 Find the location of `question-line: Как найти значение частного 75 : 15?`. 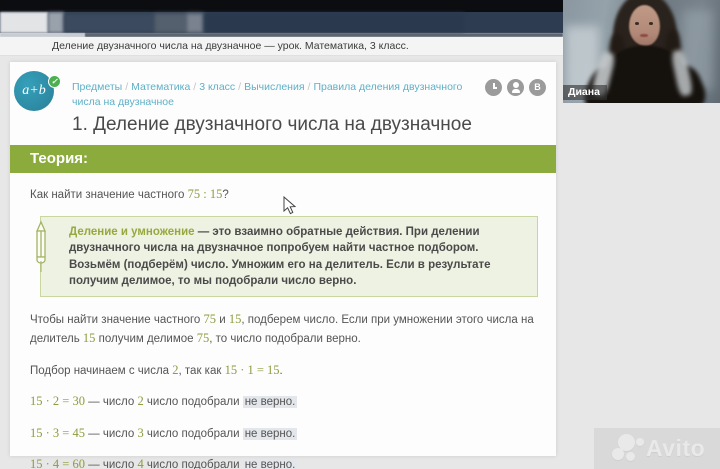

question-line: Как найти значение частного 75 : 15? is located at coordinates (284, 194).